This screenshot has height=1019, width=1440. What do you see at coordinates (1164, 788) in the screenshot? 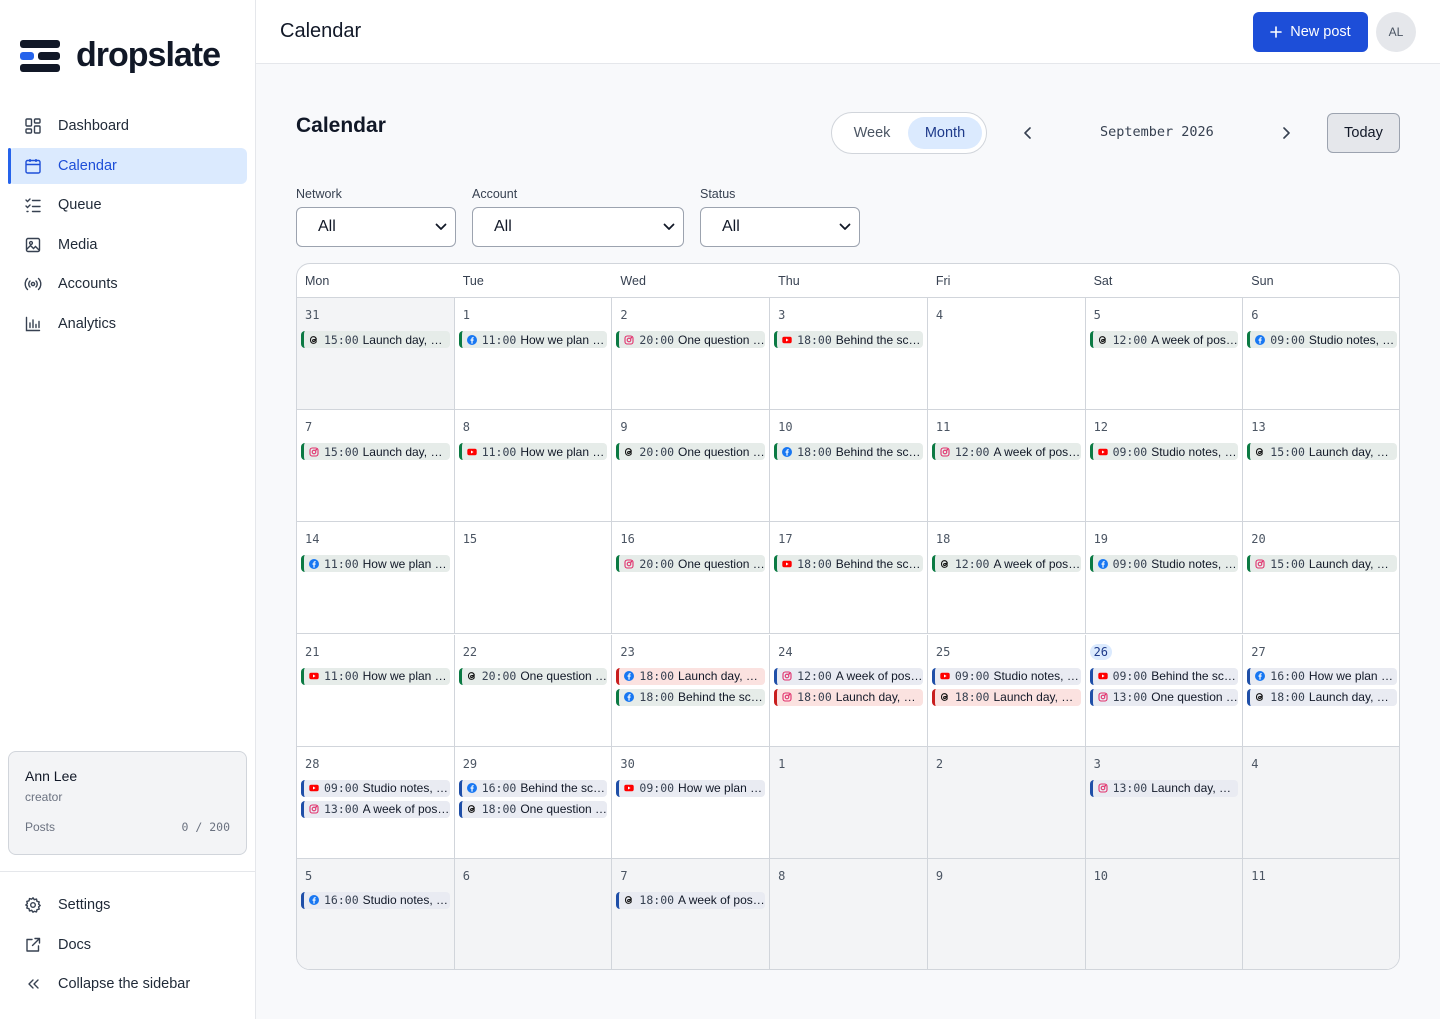
I see `calendar-event: 13:00Launch day, what's new` at bounding box center [1164, 788].